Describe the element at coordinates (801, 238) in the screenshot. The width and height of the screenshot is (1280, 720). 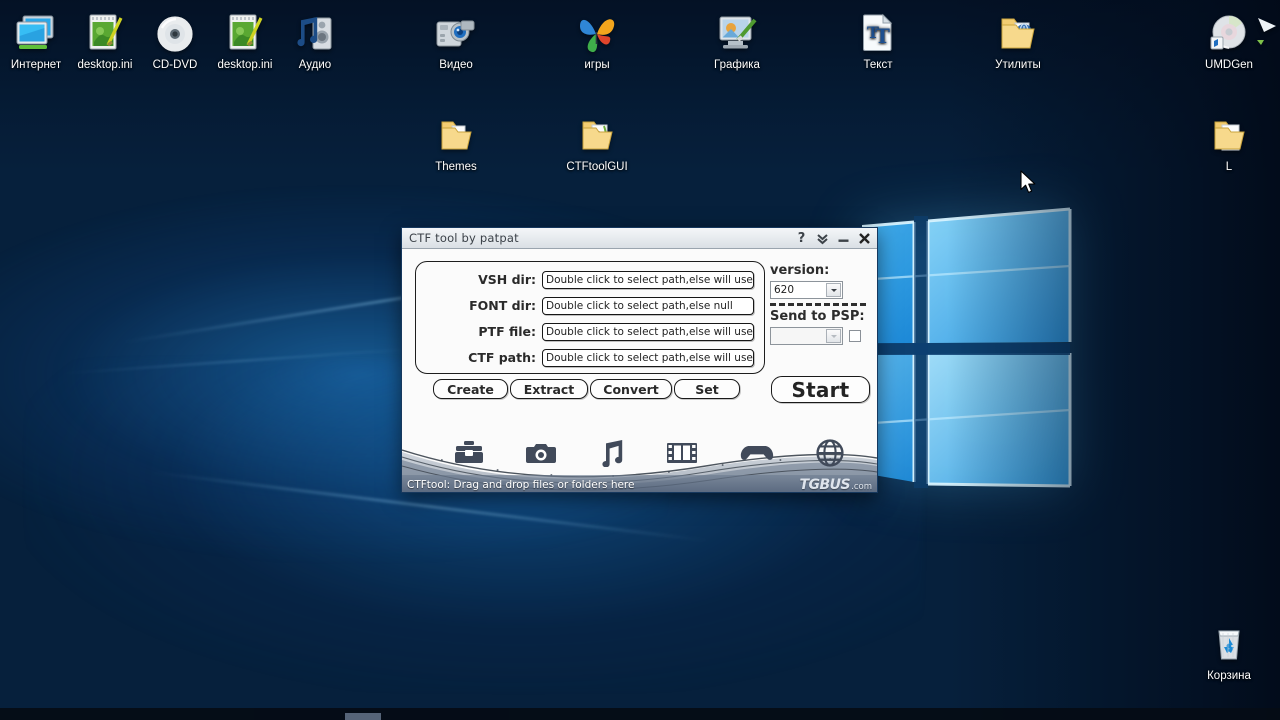
I see `help-button: ?` at that location.